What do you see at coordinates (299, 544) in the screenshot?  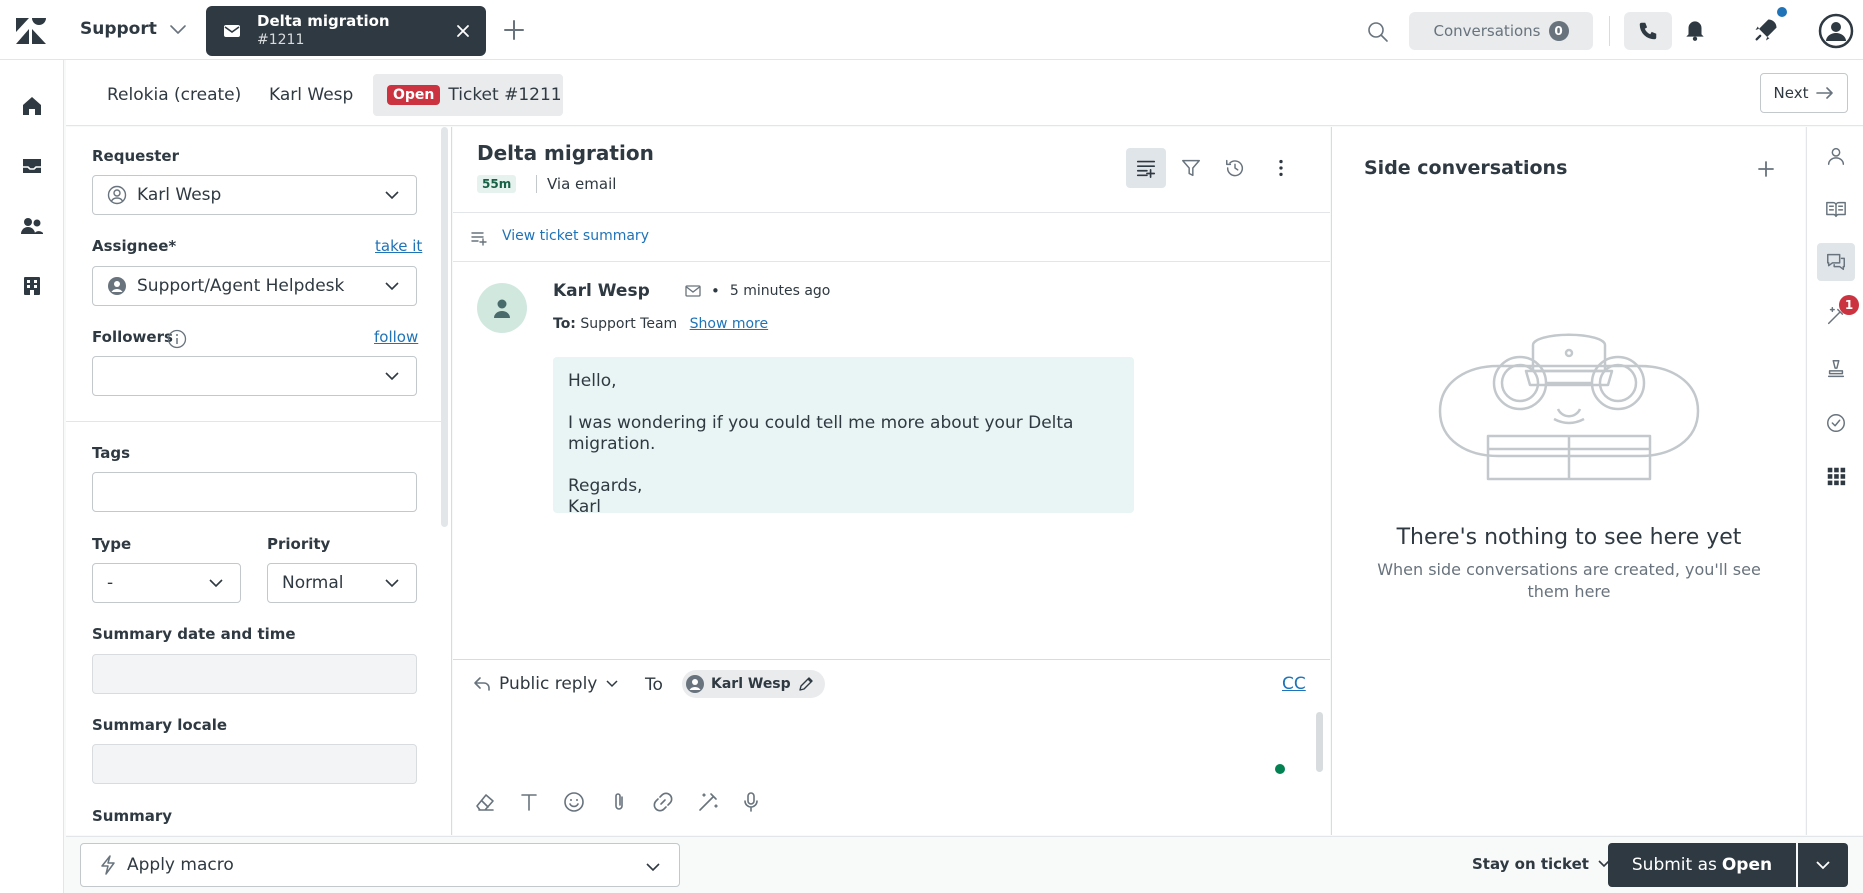 I see `priority-label: Priority` at bounding box center [299, 544].